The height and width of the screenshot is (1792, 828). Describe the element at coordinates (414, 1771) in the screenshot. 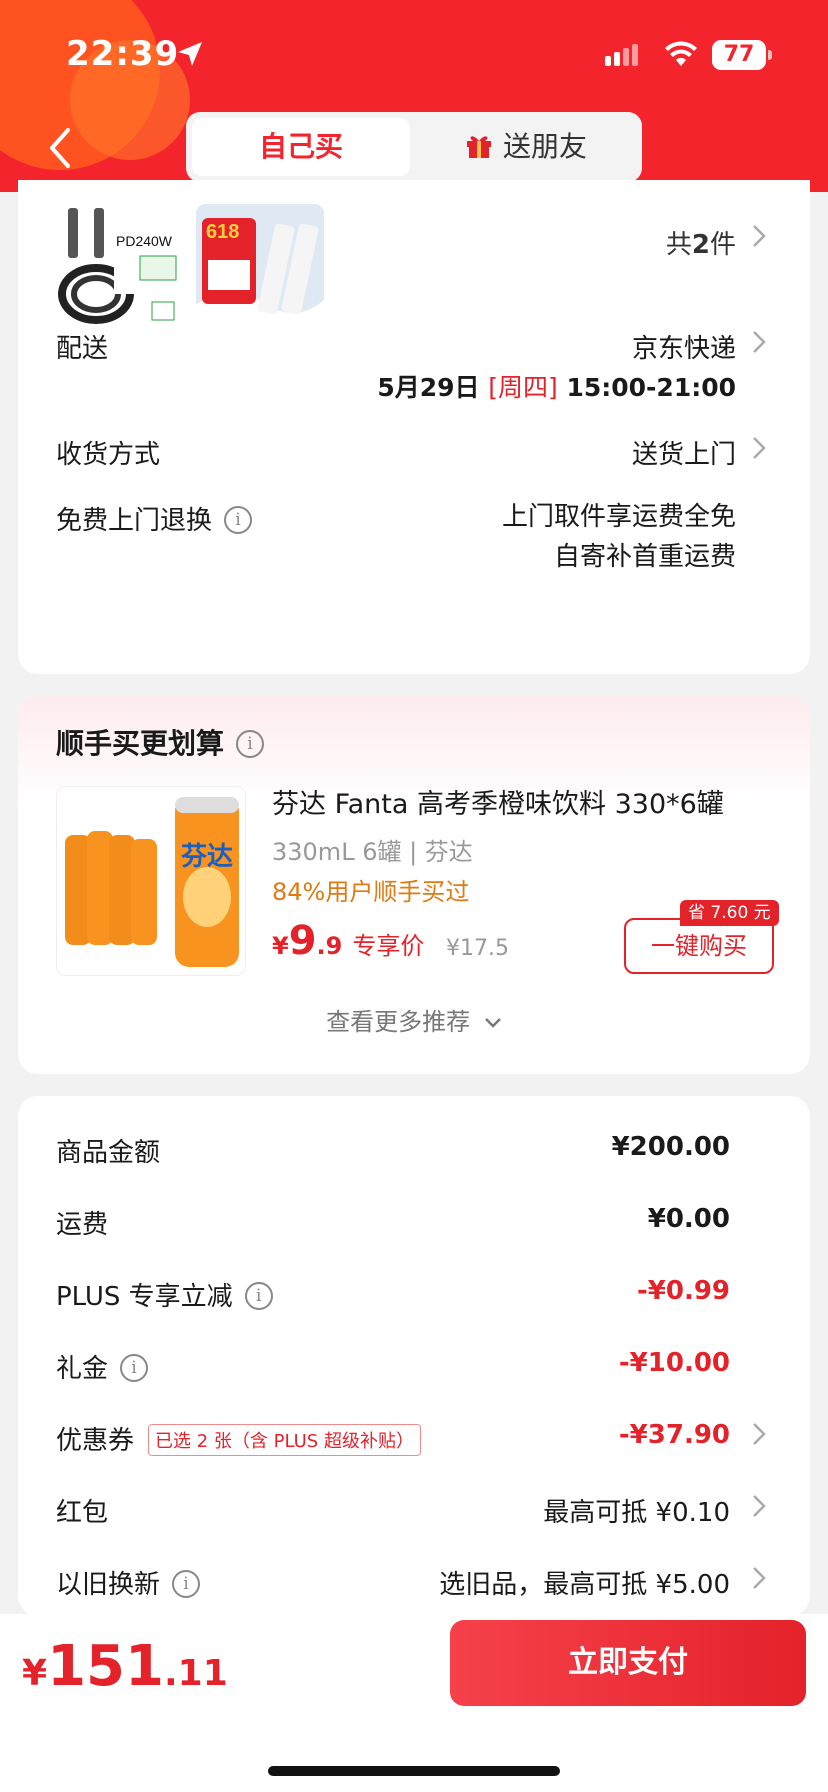

I see `home-indicator` at that location.